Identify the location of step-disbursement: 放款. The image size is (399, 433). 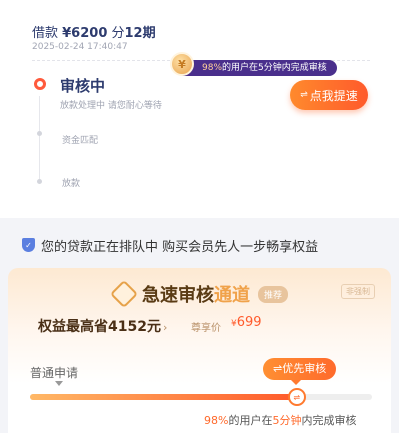
(71, 184).